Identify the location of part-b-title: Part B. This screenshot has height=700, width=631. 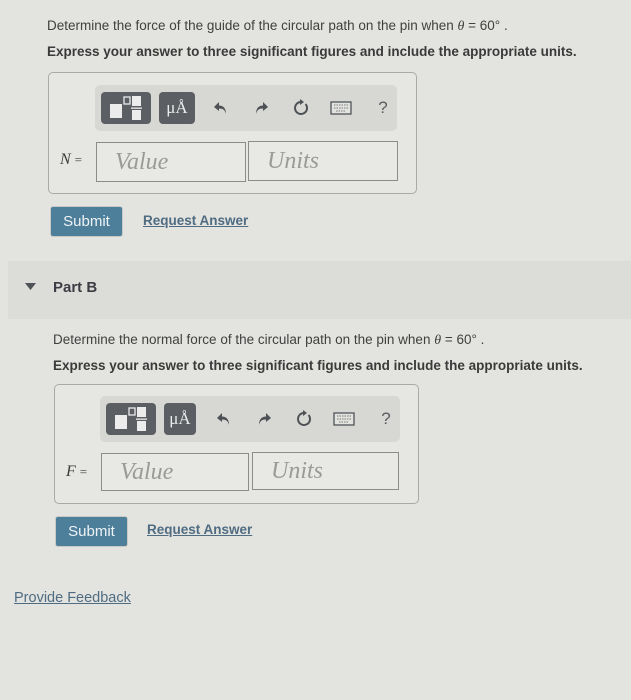
(75, 287).